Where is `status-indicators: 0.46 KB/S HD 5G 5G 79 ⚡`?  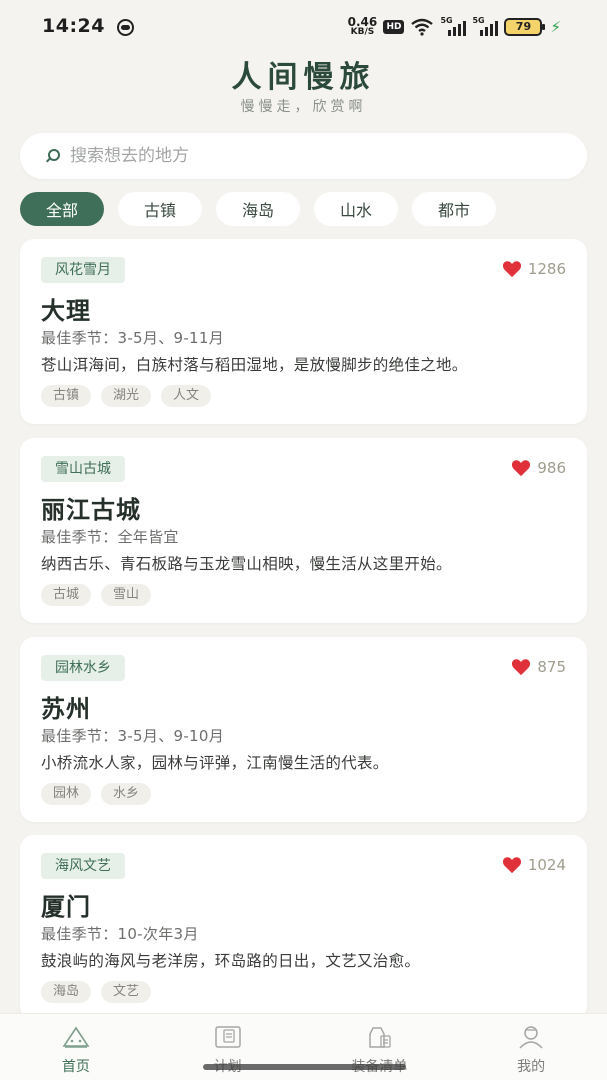
status-indicators: 0.46 KB/S HD 5G 5G 79 ⚡ is located at coordinates (454, 26).